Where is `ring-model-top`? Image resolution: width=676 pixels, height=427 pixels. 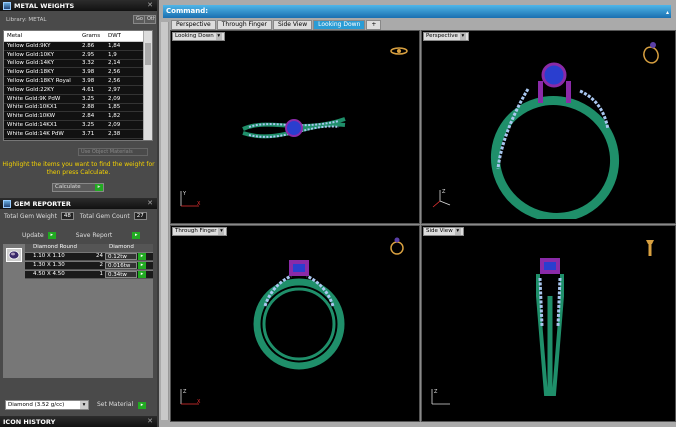
ring-model-top is located at coordinates (294, 128).